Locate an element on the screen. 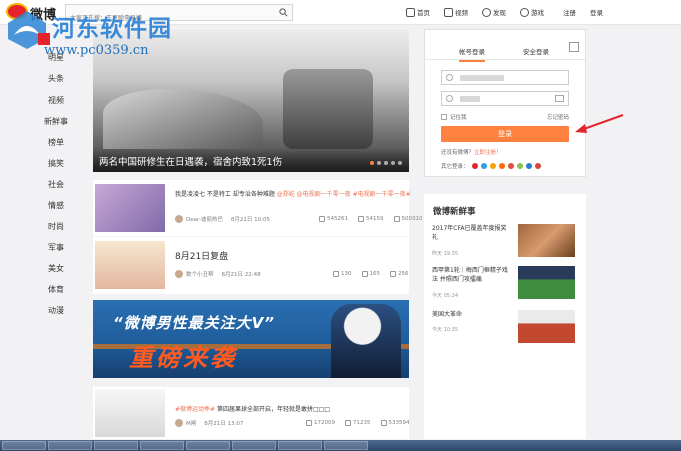  nav-discover: 发现 is located at coordinates (494, 12).